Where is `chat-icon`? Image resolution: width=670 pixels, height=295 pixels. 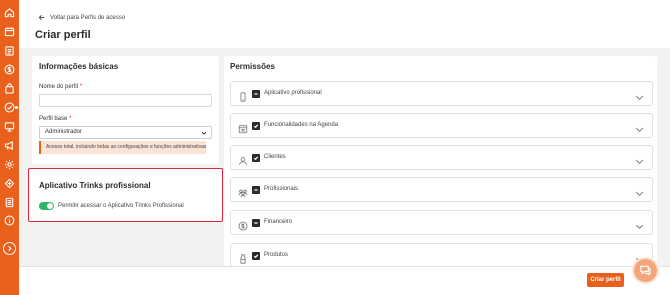 chat-icon is located at coordinates (645, 270).